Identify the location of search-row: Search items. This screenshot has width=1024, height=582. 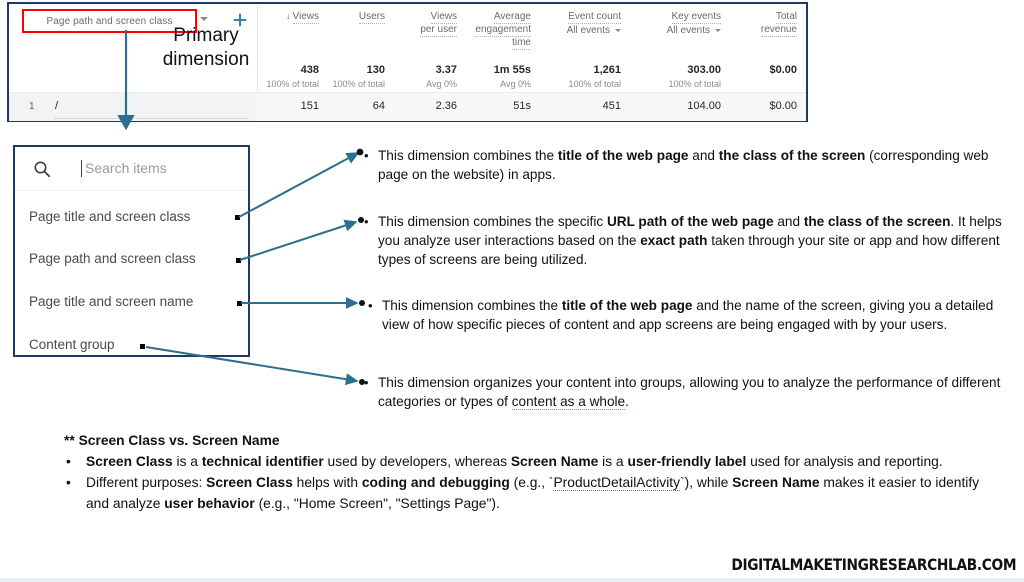
(131, 169).